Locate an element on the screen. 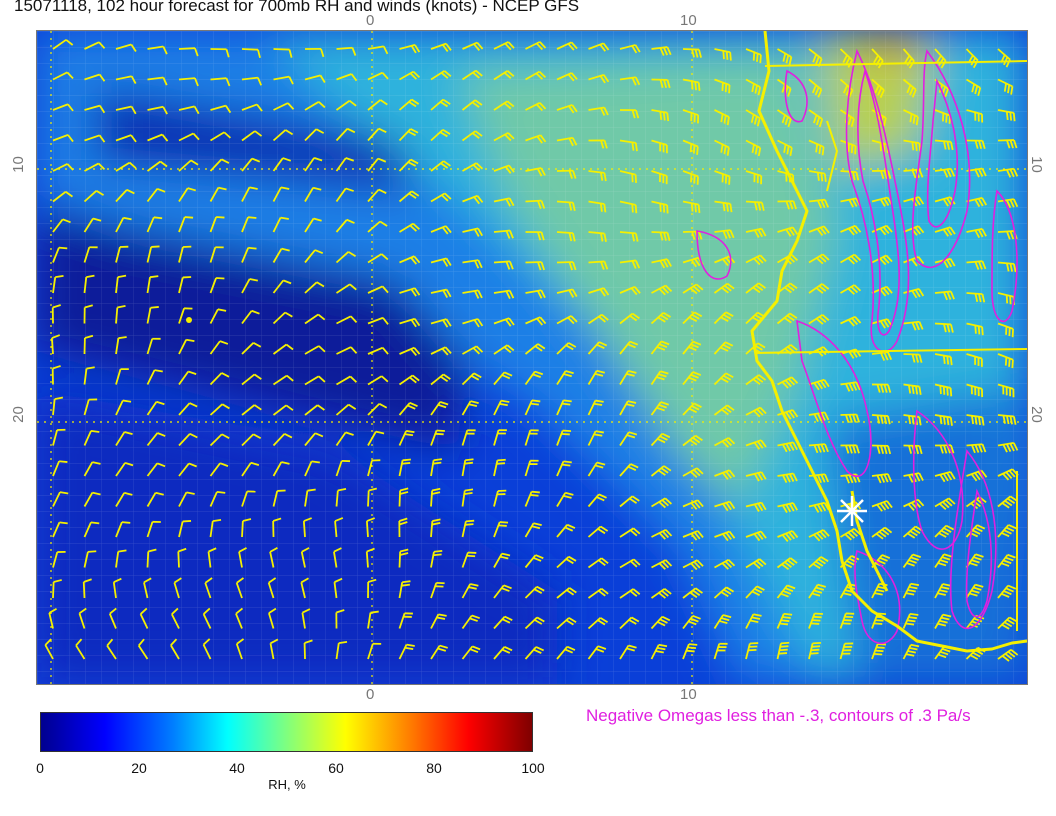  top-tick-0: 0 is located at coordinates (370, 20).